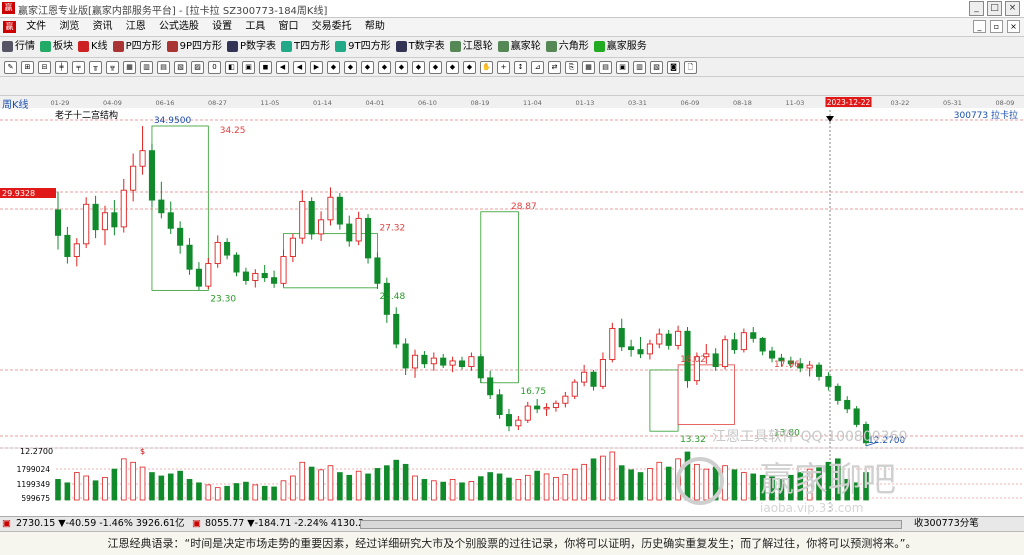 This screenshot has height=555, width=1024. What do you see at coordinates (129, 67) in the screenshot?
I see `draw-tool-7-icon: ▦` at bounding box center [129, 67].